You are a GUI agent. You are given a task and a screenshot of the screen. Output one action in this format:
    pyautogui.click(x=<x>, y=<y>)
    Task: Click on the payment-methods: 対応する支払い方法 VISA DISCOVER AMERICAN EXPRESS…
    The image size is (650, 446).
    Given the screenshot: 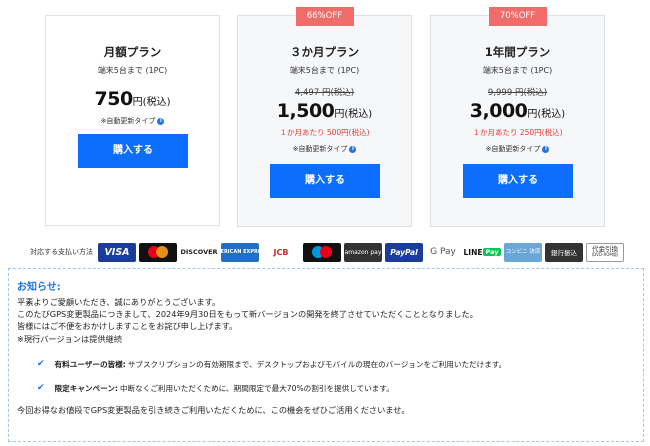 What is the action you would take?
    pyautogui.click(x=330, y=252)
    